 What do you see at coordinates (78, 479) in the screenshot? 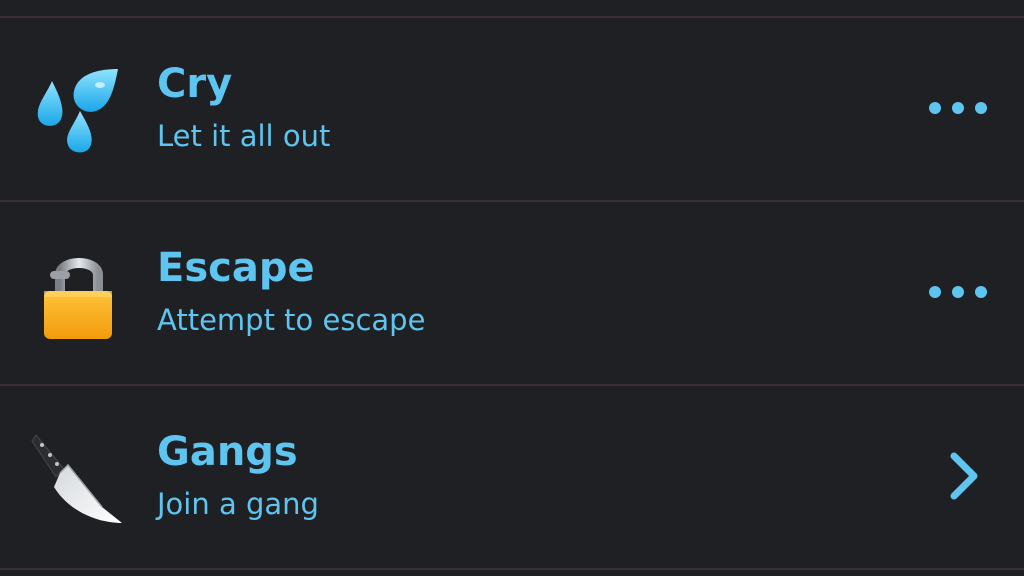
I see `kitchen-knife-icon` at bounding box center [78, 479].